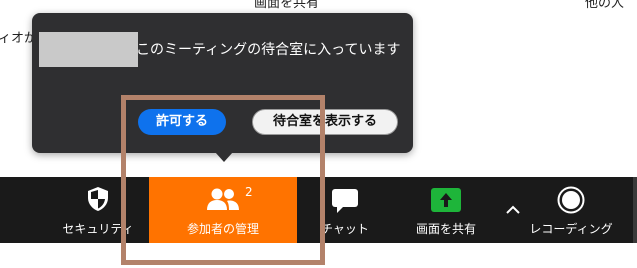 This screenshot has width=637, height=268. I want to click on share-arrow-up-icon, so click(446, 202).